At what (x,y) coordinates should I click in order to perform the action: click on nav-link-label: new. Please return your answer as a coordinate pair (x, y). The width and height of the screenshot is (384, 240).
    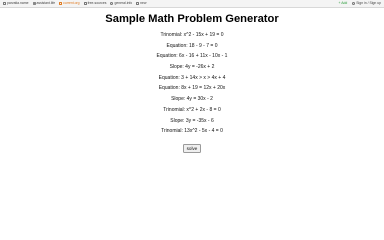
    Looking at the image, I should click on (143, 2).